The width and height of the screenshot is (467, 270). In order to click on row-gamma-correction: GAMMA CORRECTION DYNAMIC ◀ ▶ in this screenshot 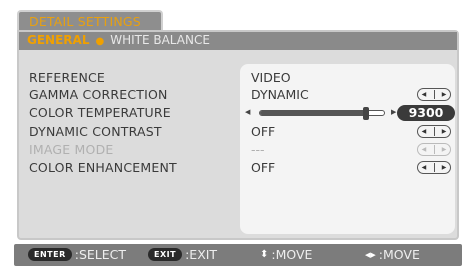, I will do `click(238, 95)`.